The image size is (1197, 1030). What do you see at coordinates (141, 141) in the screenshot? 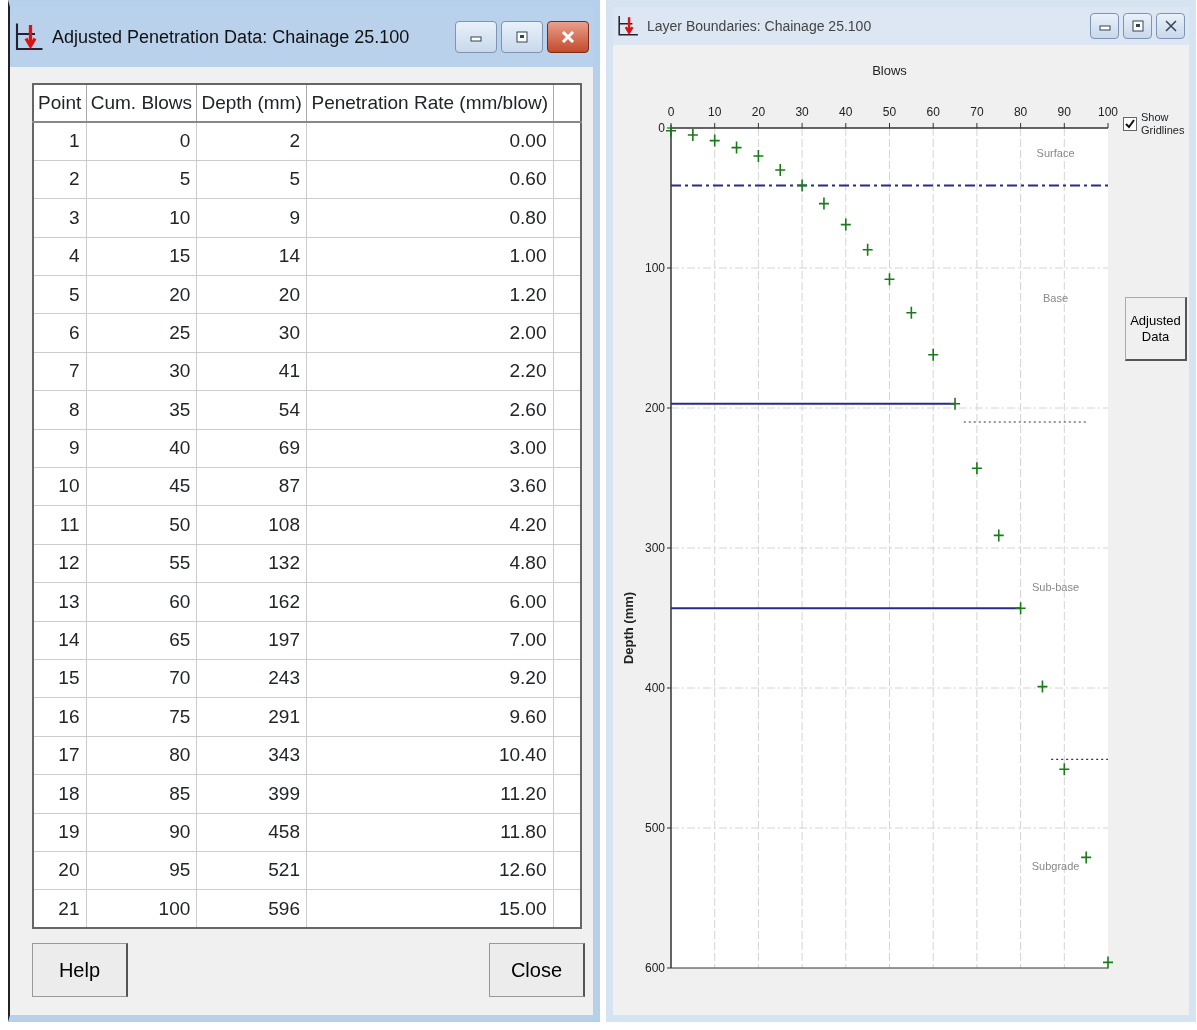
I see `table-cell: 0` at bounding box center [141, 141].